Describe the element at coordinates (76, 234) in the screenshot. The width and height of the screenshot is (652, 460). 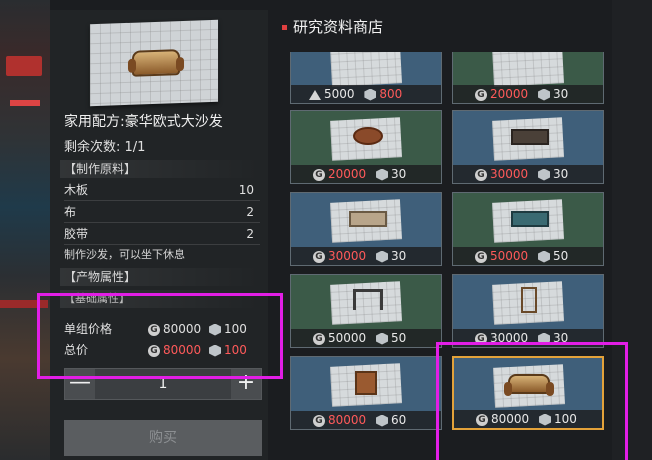
I see `material-name: 胶带` at that location.